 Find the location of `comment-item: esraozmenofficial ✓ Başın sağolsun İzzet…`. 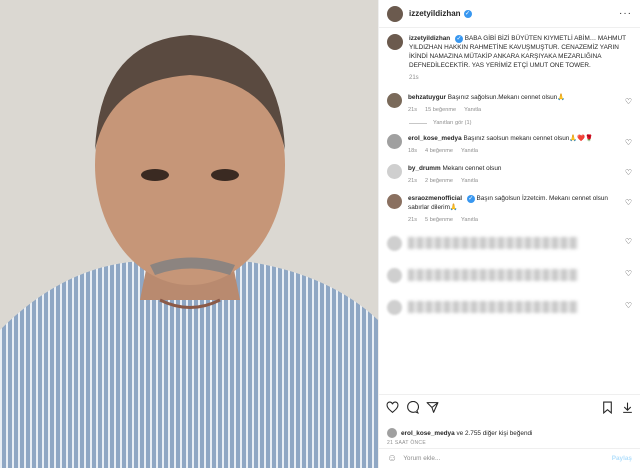

comment-item: esraozmenofficial ✓ Başın sağolsun İzzet… is located at coordinates (509, 209).